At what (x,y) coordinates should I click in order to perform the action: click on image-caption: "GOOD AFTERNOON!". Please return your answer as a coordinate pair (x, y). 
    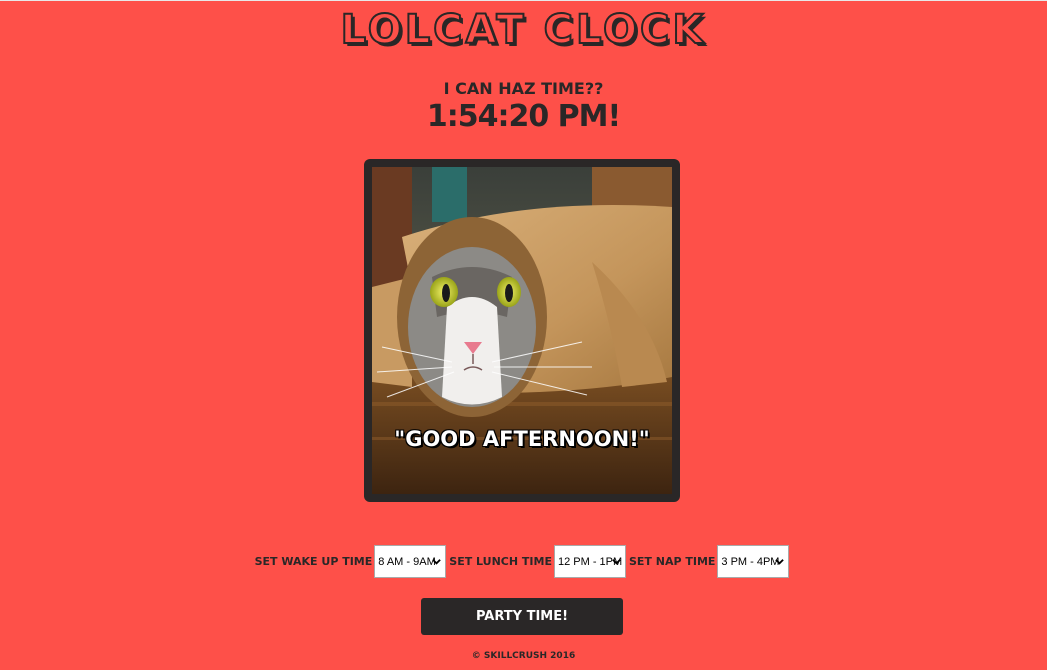
    Looking at the image, I should click on (522, 439).